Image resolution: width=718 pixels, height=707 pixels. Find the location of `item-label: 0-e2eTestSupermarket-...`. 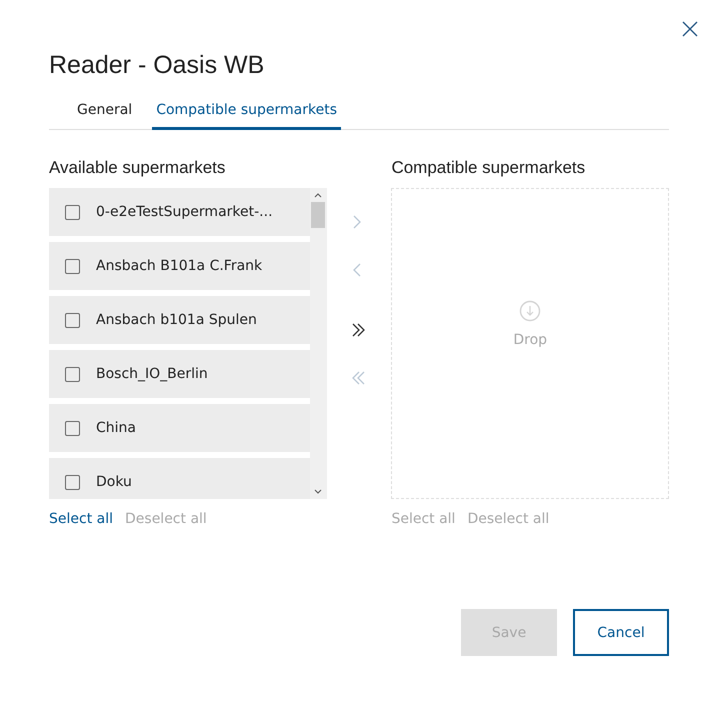

item-label: 0-e2eTestSupermarket-... is located at coordinates (184, 212).